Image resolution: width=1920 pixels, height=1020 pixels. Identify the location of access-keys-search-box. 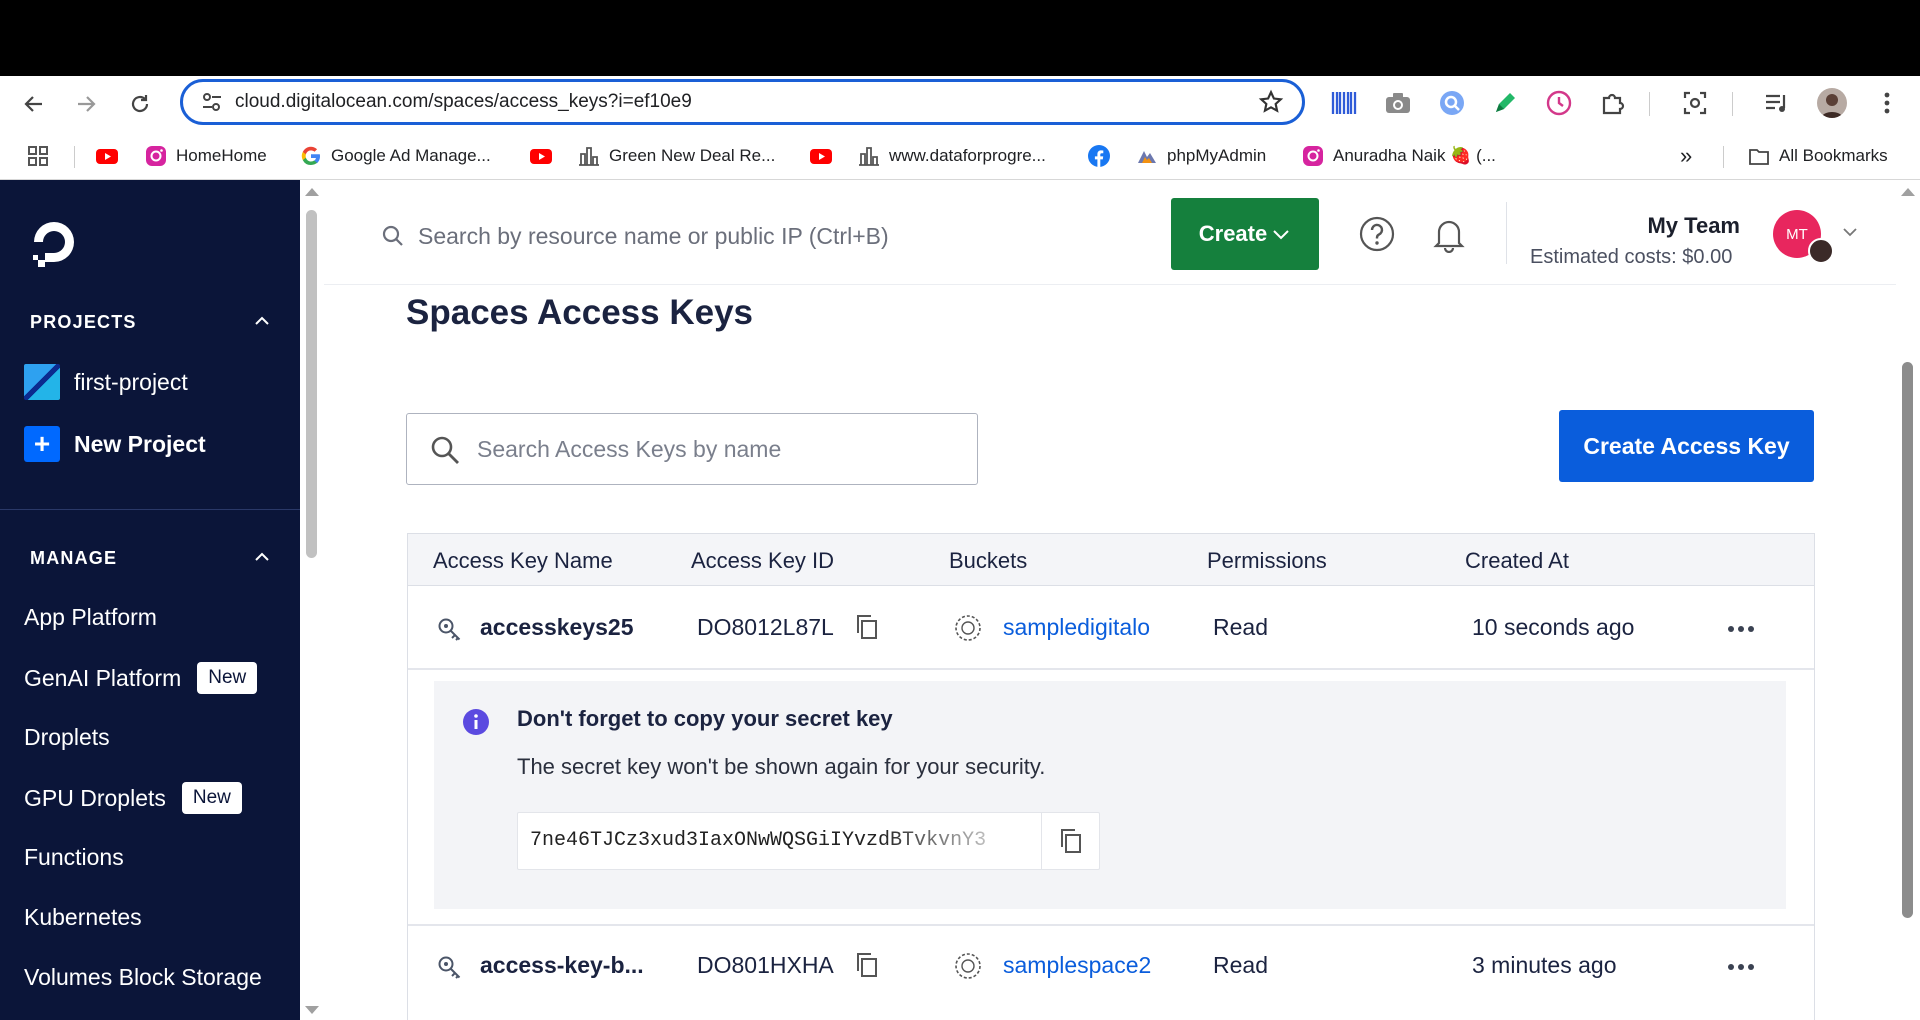
(692, 449).